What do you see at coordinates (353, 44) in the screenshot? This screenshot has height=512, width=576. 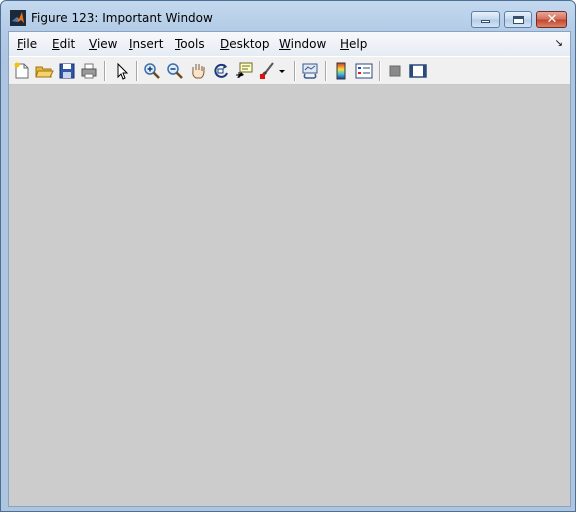 I see `menu-help: Help` at bounding box center [353, 44].